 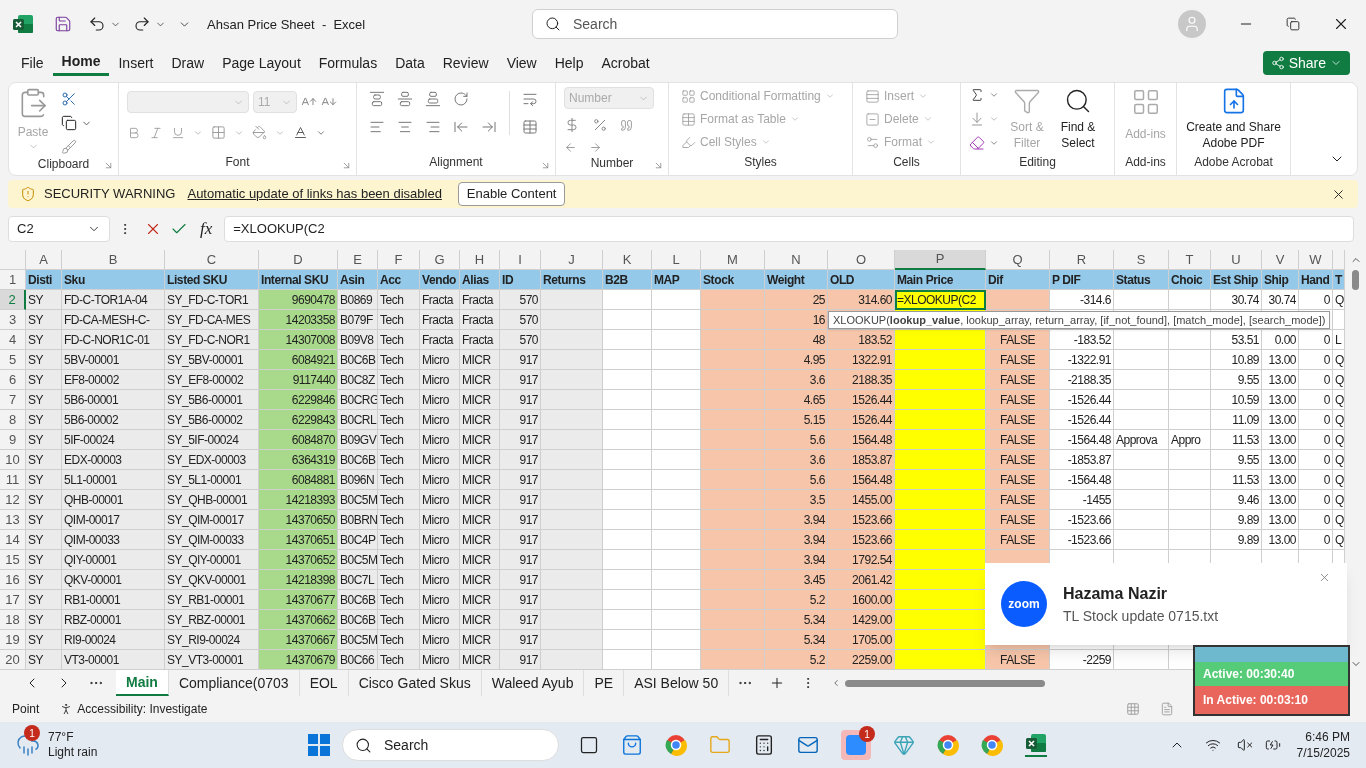 What do you see at coordinates (861, 260) in the screenshot?
I see `column-header: O` at bounding box center [861, 260].